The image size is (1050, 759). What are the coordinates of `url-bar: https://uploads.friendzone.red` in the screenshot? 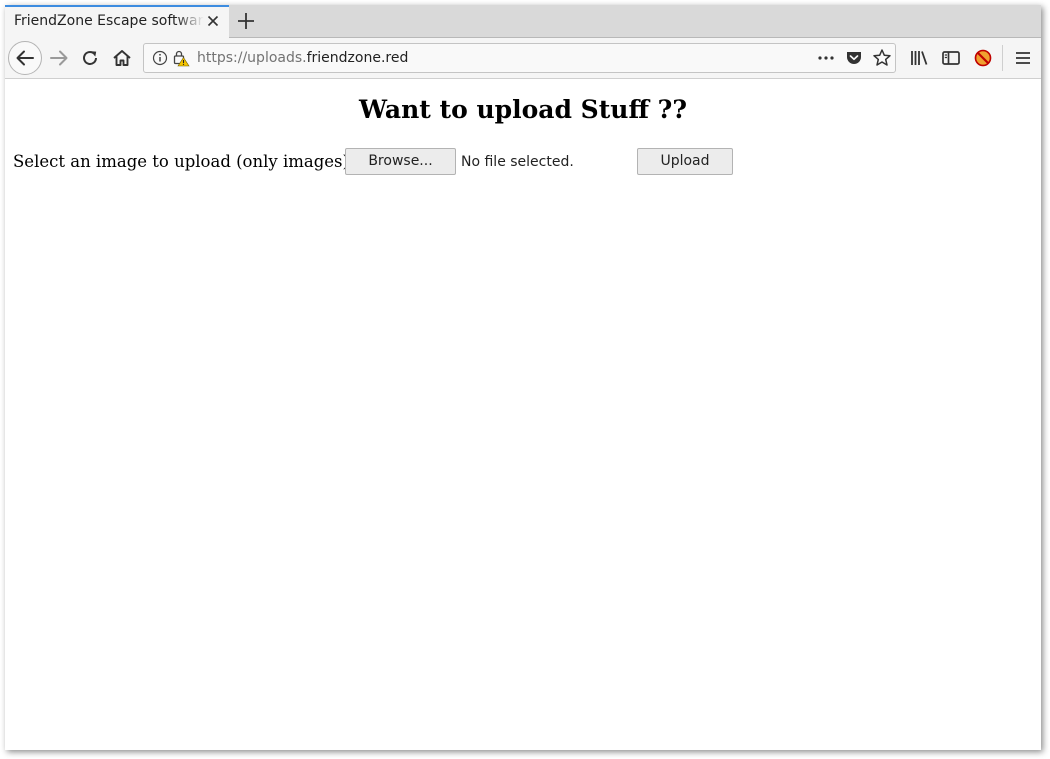 It's located at (519, 58).